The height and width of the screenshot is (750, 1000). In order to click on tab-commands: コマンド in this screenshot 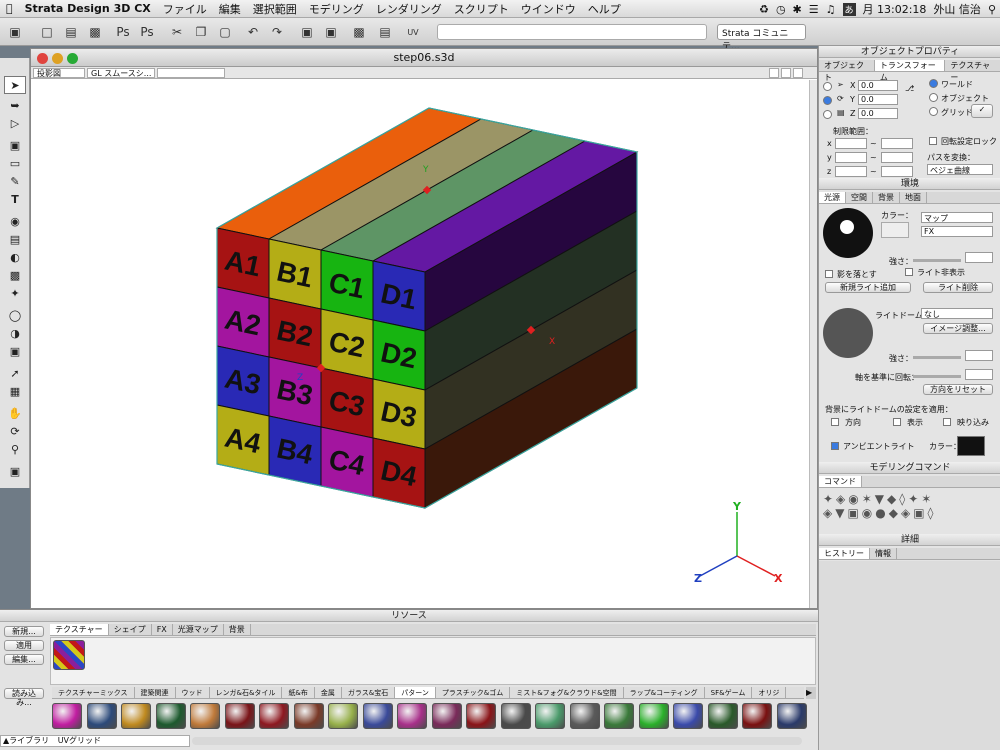, I will do `click(840, 481)`.